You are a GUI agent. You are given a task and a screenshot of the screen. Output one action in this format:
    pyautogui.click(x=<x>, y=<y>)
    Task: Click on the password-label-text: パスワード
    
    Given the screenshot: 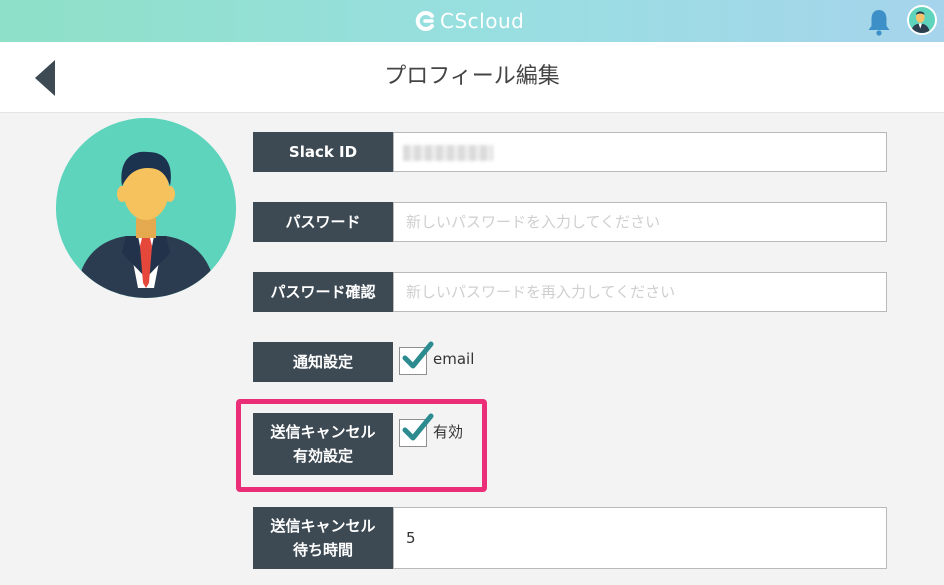 What is the action you would take?
    pyautogui.click(x=323, y=222)
    